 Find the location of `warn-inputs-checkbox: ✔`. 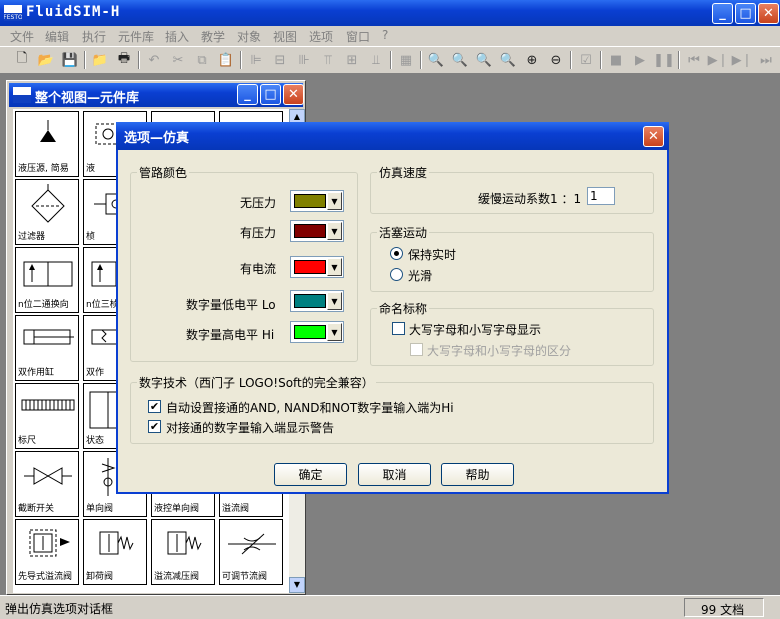

warn-inputs-checkbox: ✔ is located at coordinates (154, 426).